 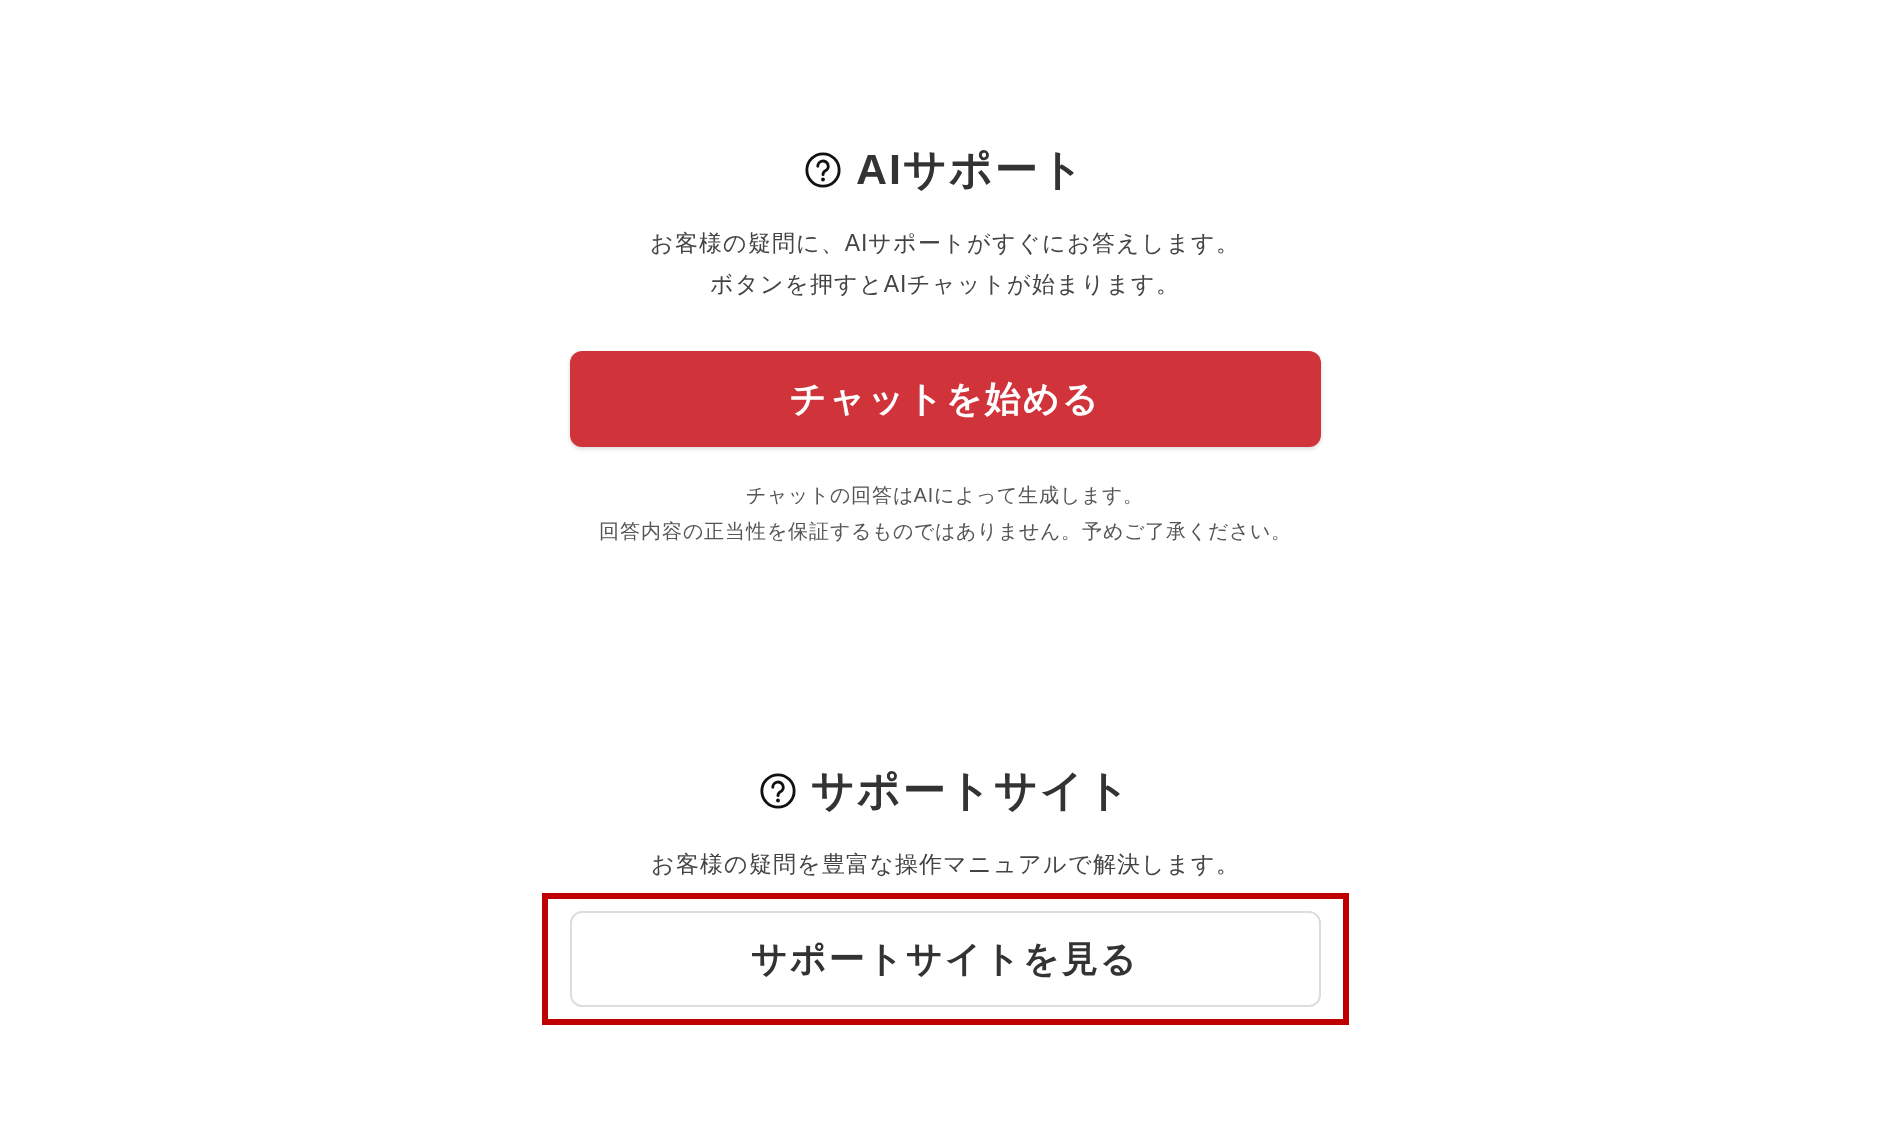 What do you see at coordinates (945, 959) in the screenshot?
I see `view-site-button: サポートサイトを見る` at bounding box center [945, 959].